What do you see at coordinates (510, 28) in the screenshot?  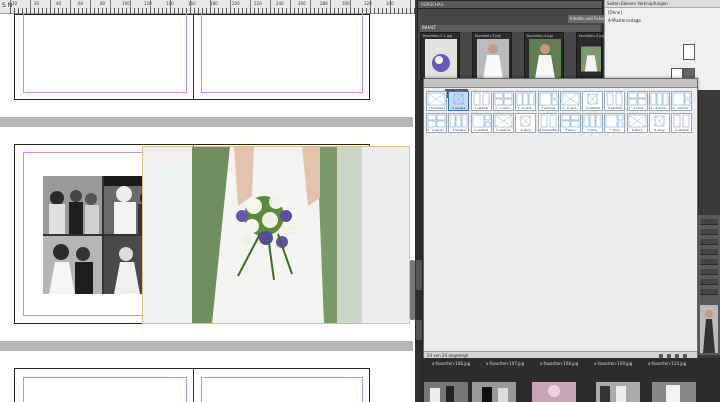 I see `bridge-folder-label: INHALT` at bounding box center [510, 28].